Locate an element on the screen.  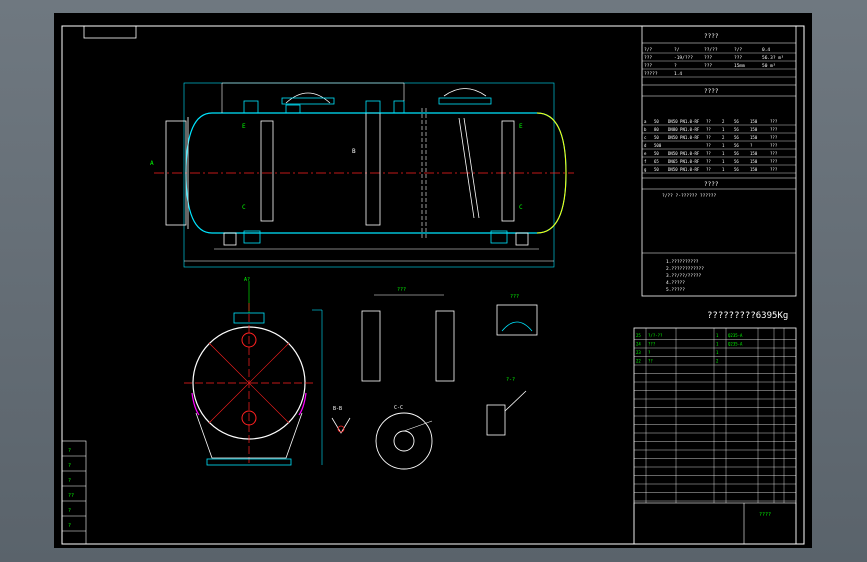
side-view-label: A? is located at coordinates (247, 280).